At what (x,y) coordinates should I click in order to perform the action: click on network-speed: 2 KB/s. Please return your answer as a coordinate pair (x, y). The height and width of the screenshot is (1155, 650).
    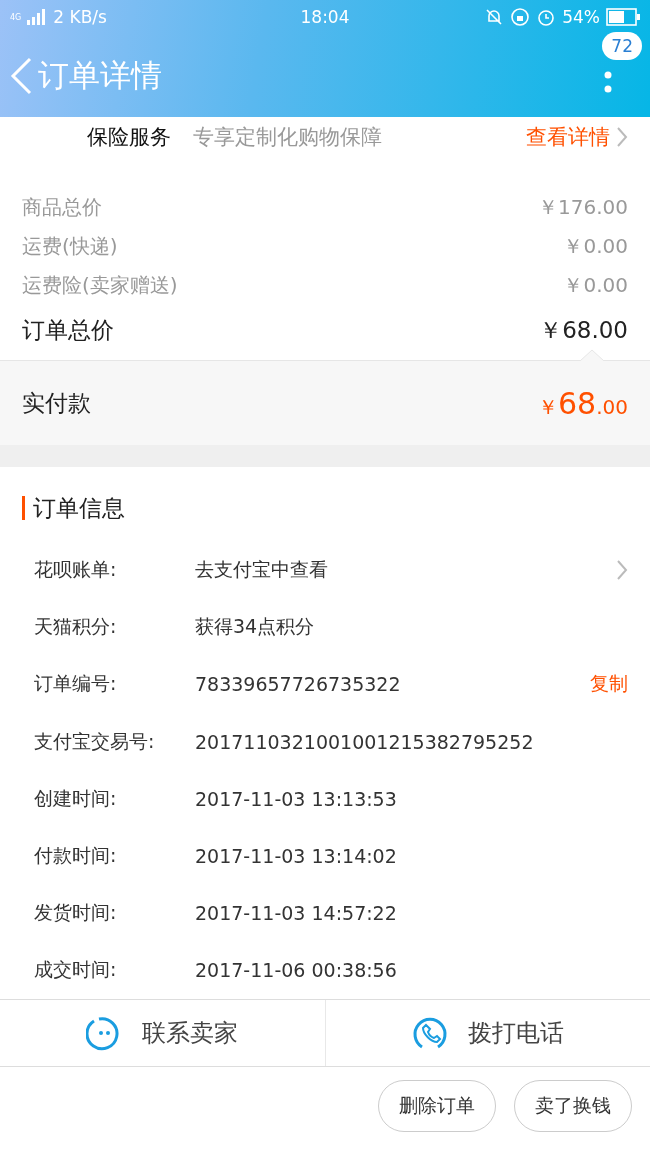
    Looking at the image, I should click on (80, 17).